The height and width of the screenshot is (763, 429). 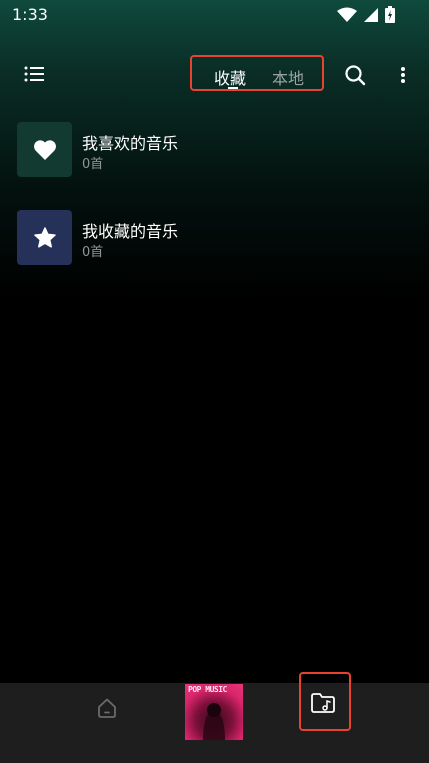 What do you see at coordinates (214, 252) in the screenshot?
I see `playlist-item-collected: 我收藏的音乐 0首` at bounding box center [214, 252].